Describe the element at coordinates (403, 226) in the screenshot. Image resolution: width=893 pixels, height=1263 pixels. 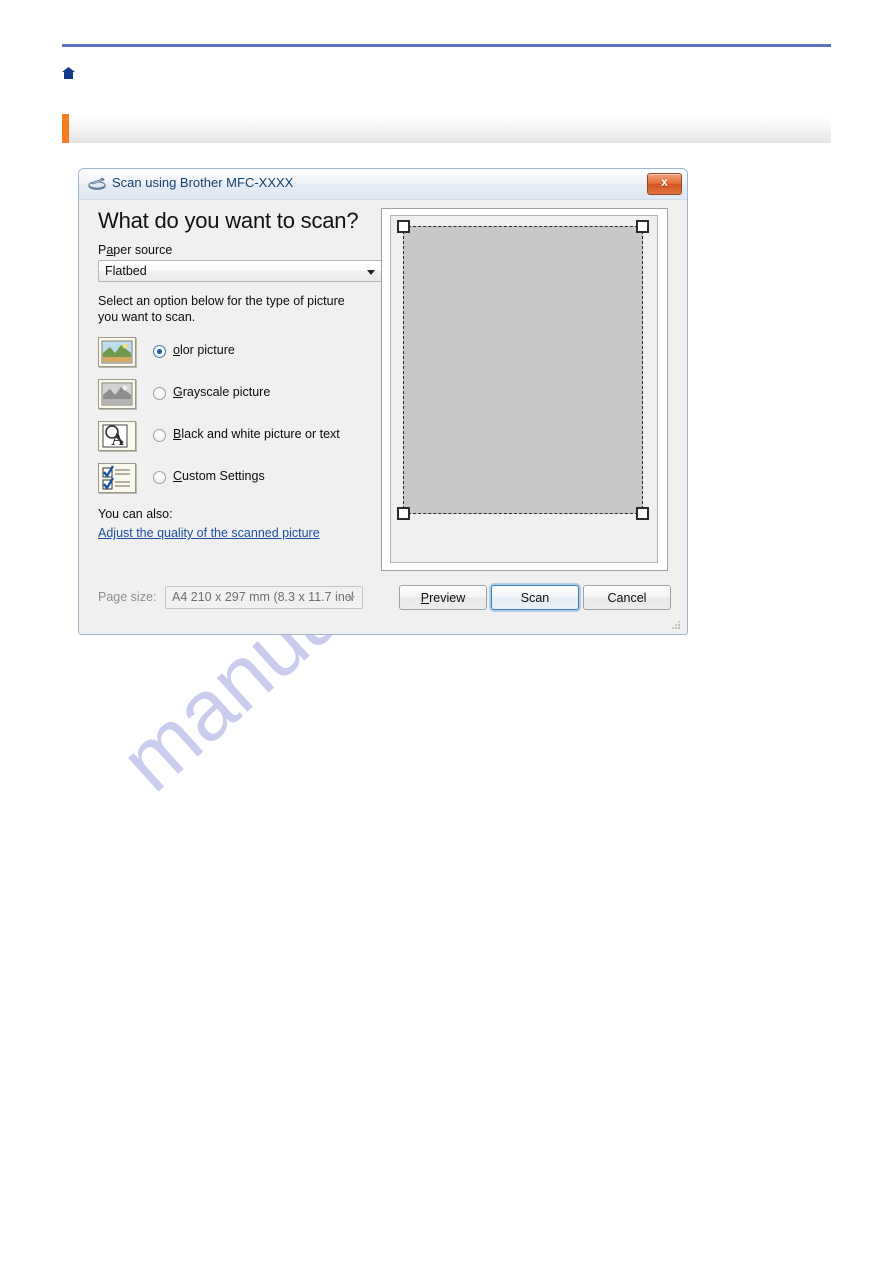
I see `selection-handle-top-left` at that location.